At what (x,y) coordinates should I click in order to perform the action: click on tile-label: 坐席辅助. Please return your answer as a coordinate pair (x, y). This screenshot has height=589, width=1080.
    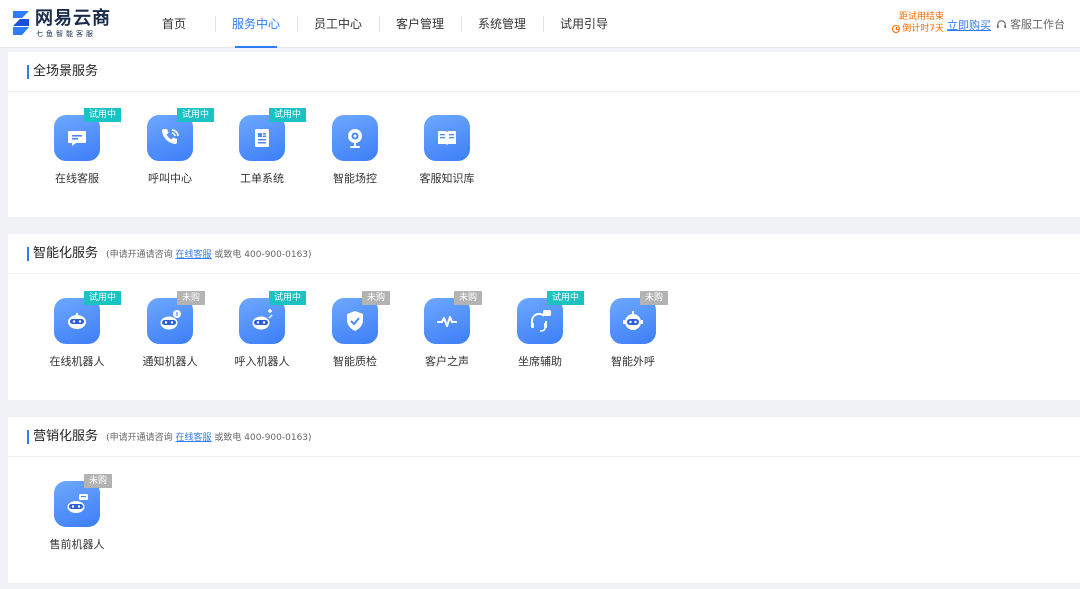
    Looking at the image, I should click on (540, 361).